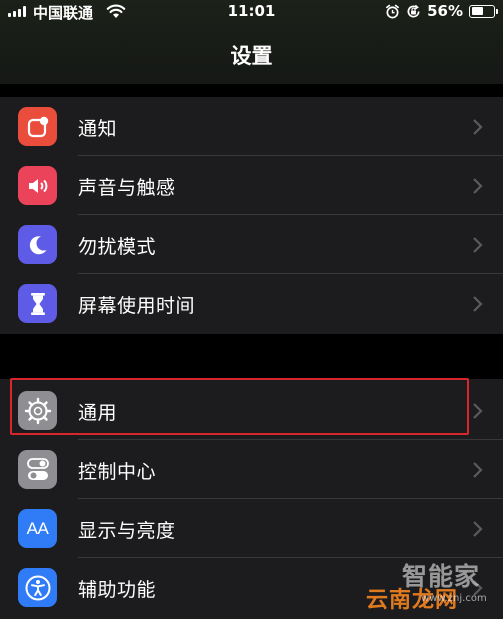 The width and height of the screenshot is (503, 619). What do you see at coordinates (251, 469) in the screenshot?
I see `settings-row-control-center: 控制中心` at bounding box center [251, 469].